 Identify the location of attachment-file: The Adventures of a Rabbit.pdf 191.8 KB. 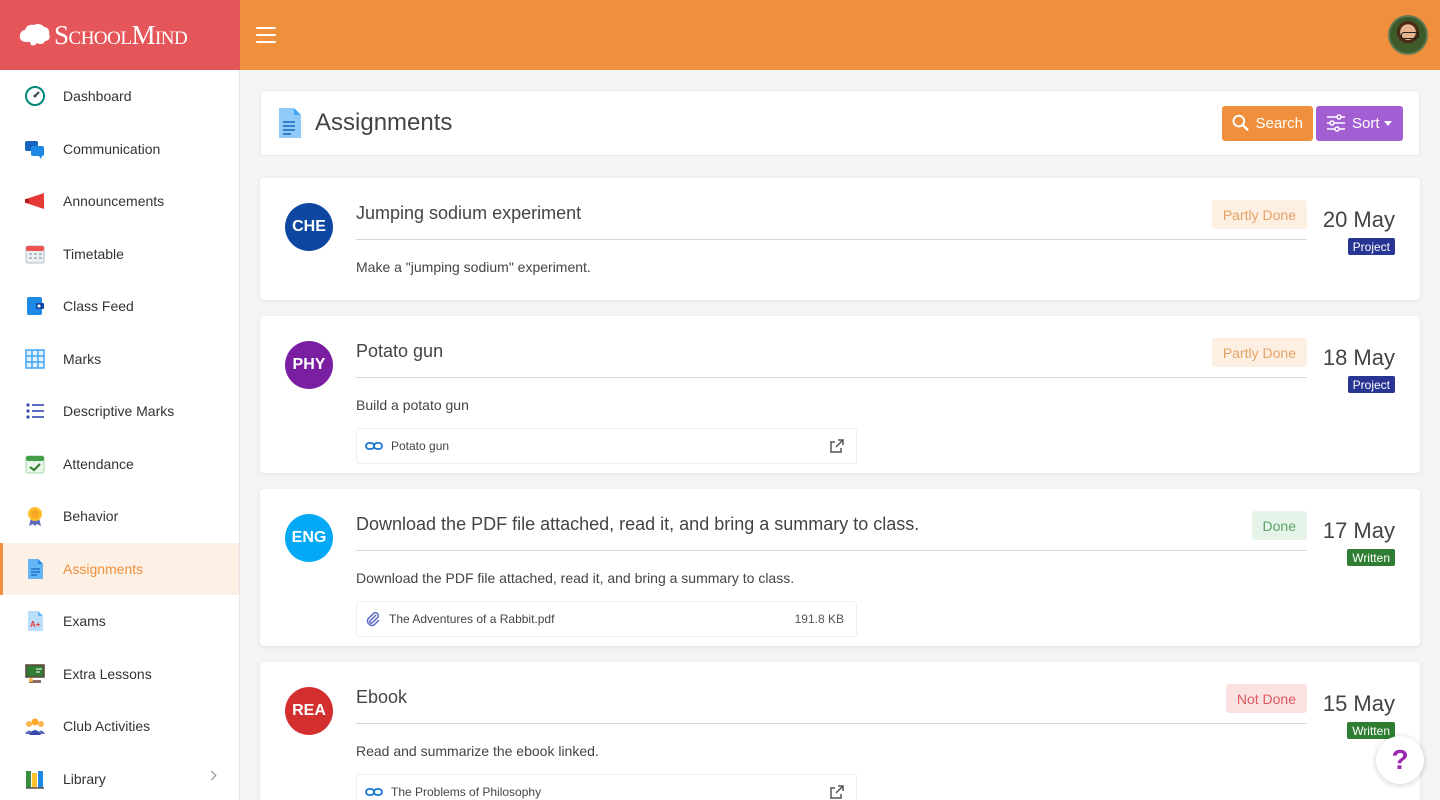
(606, 619).